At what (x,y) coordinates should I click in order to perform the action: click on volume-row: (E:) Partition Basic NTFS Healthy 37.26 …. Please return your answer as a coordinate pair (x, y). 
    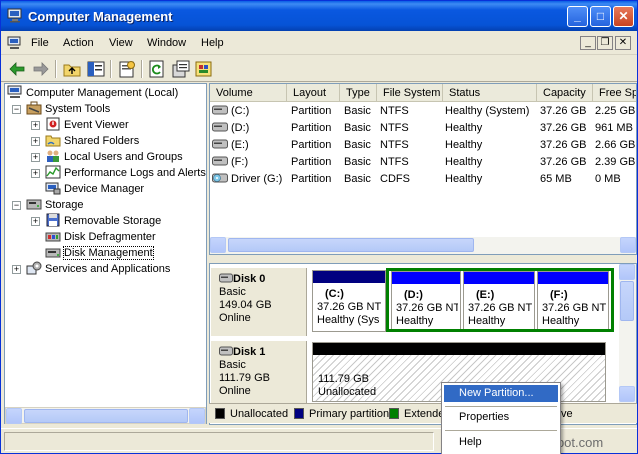
    Looking at the image, I should click on (423, 145).